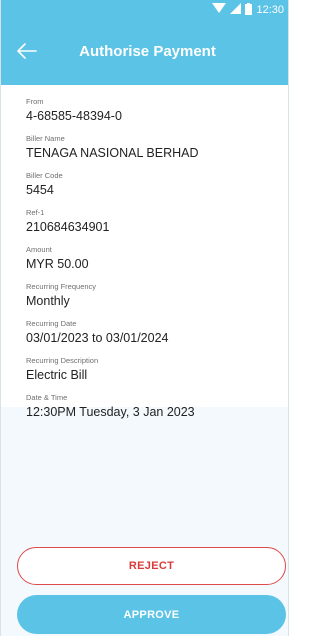 The height and width of the screenshot is (636, 320). I want to click on field-biller-name: Biller Name TENAGA NASIONAL BERHAD, so click(157, 147).